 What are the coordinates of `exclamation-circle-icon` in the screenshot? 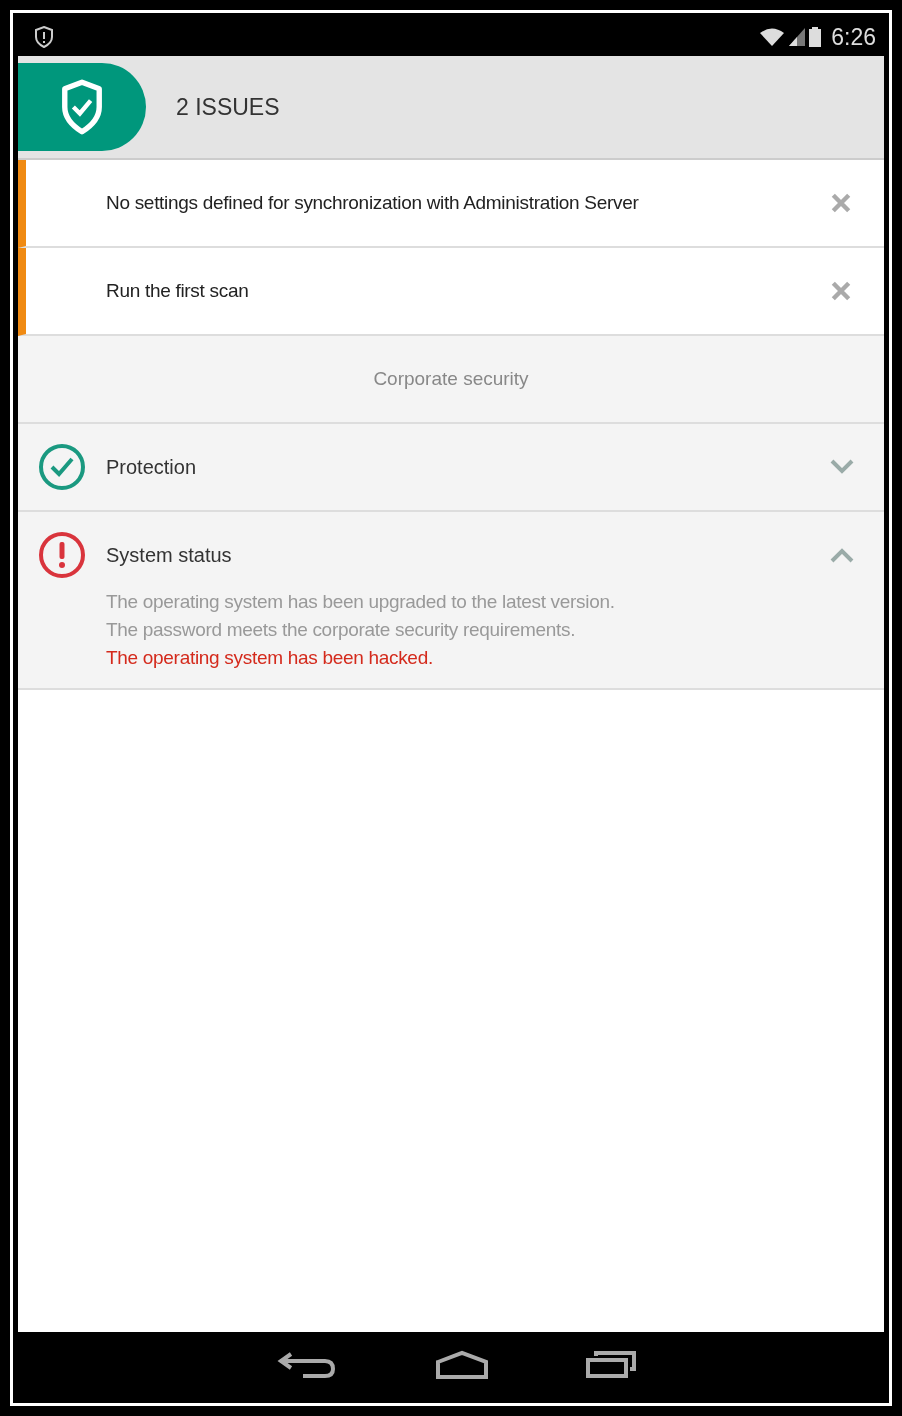 It's located at (62, 555).